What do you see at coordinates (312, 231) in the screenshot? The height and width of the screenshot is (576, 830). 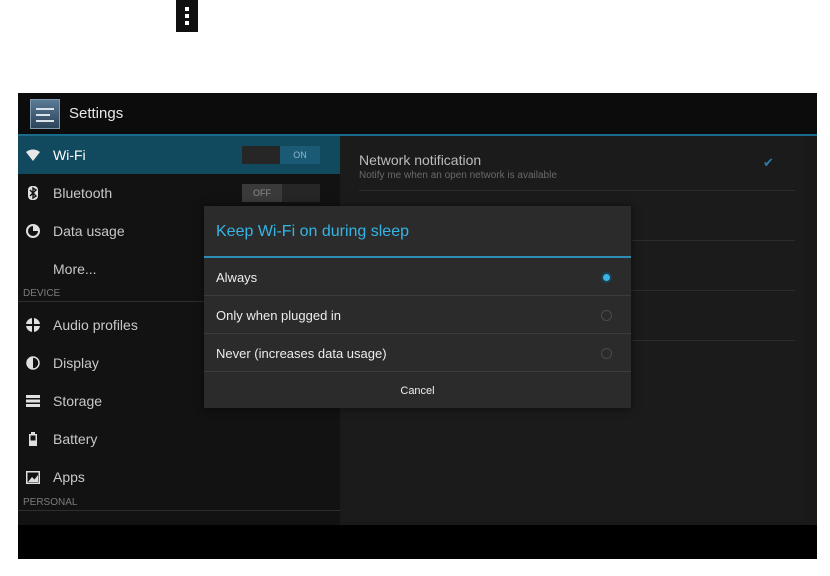 I see `dialog-title: Keep Wi-Fi on during sleep` at bounding box center [312, 231].